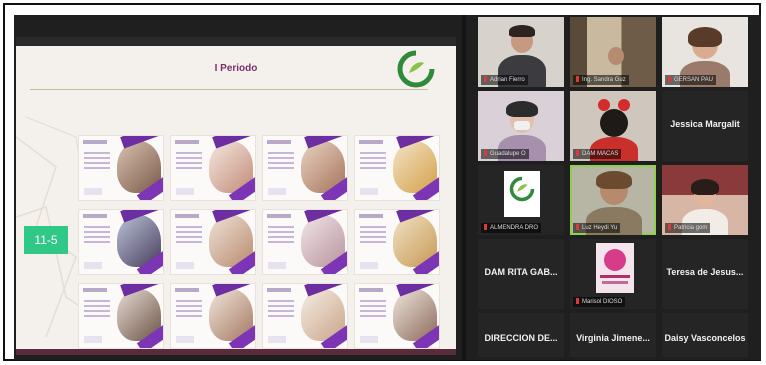 This screenshot has height=365, width=766. I want to click on participant-tile: Marisol DIOSO, so click(613, 274).